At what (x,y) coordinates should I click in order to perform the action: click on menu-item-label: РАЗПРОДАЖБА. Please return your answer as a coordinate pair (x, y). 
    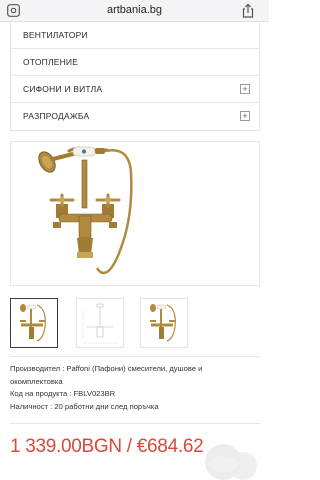
    Looking at the image, I should click on (56, 116).